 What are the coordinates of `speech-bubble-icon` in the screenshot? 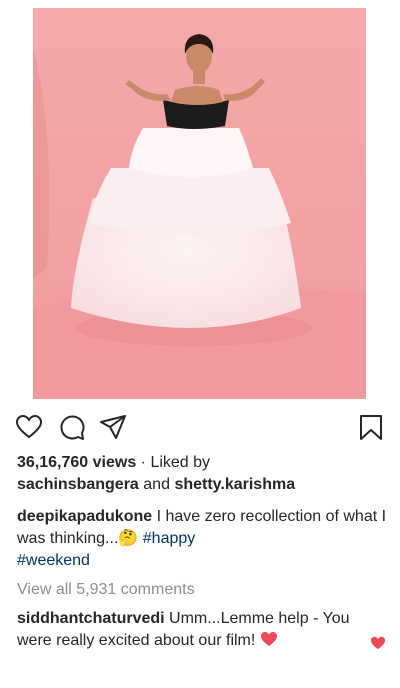 It's located at (71, 427).